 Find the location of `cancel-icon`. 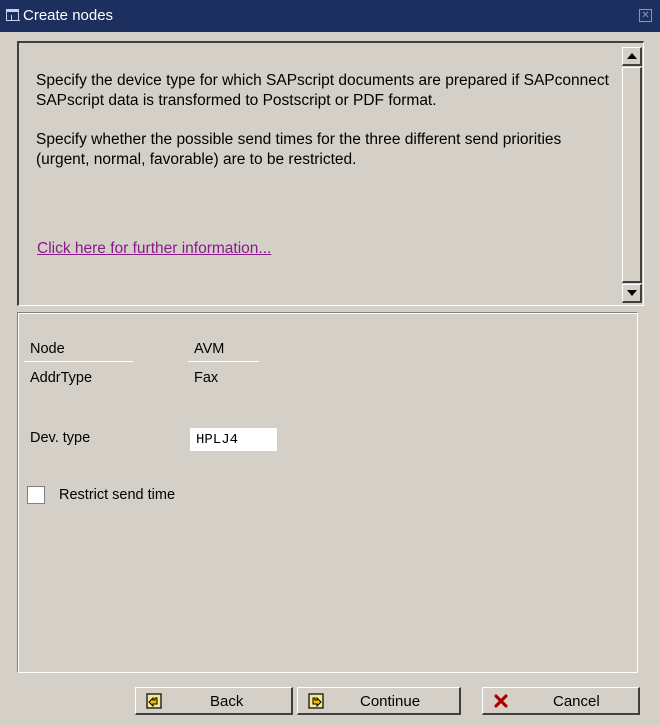

cancel-icon is located at coordinates (501, 701).